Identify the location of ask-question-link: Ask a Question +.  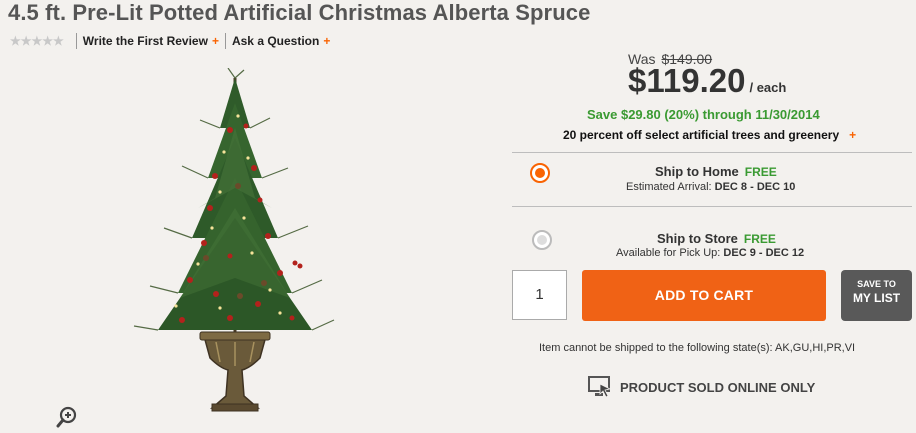
(281, 41).